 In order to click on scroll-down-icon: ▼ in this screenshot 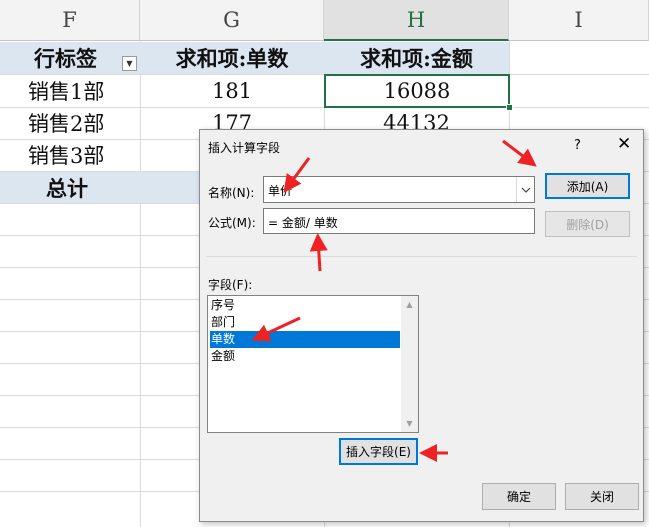, I will do `click(409, 423)`.